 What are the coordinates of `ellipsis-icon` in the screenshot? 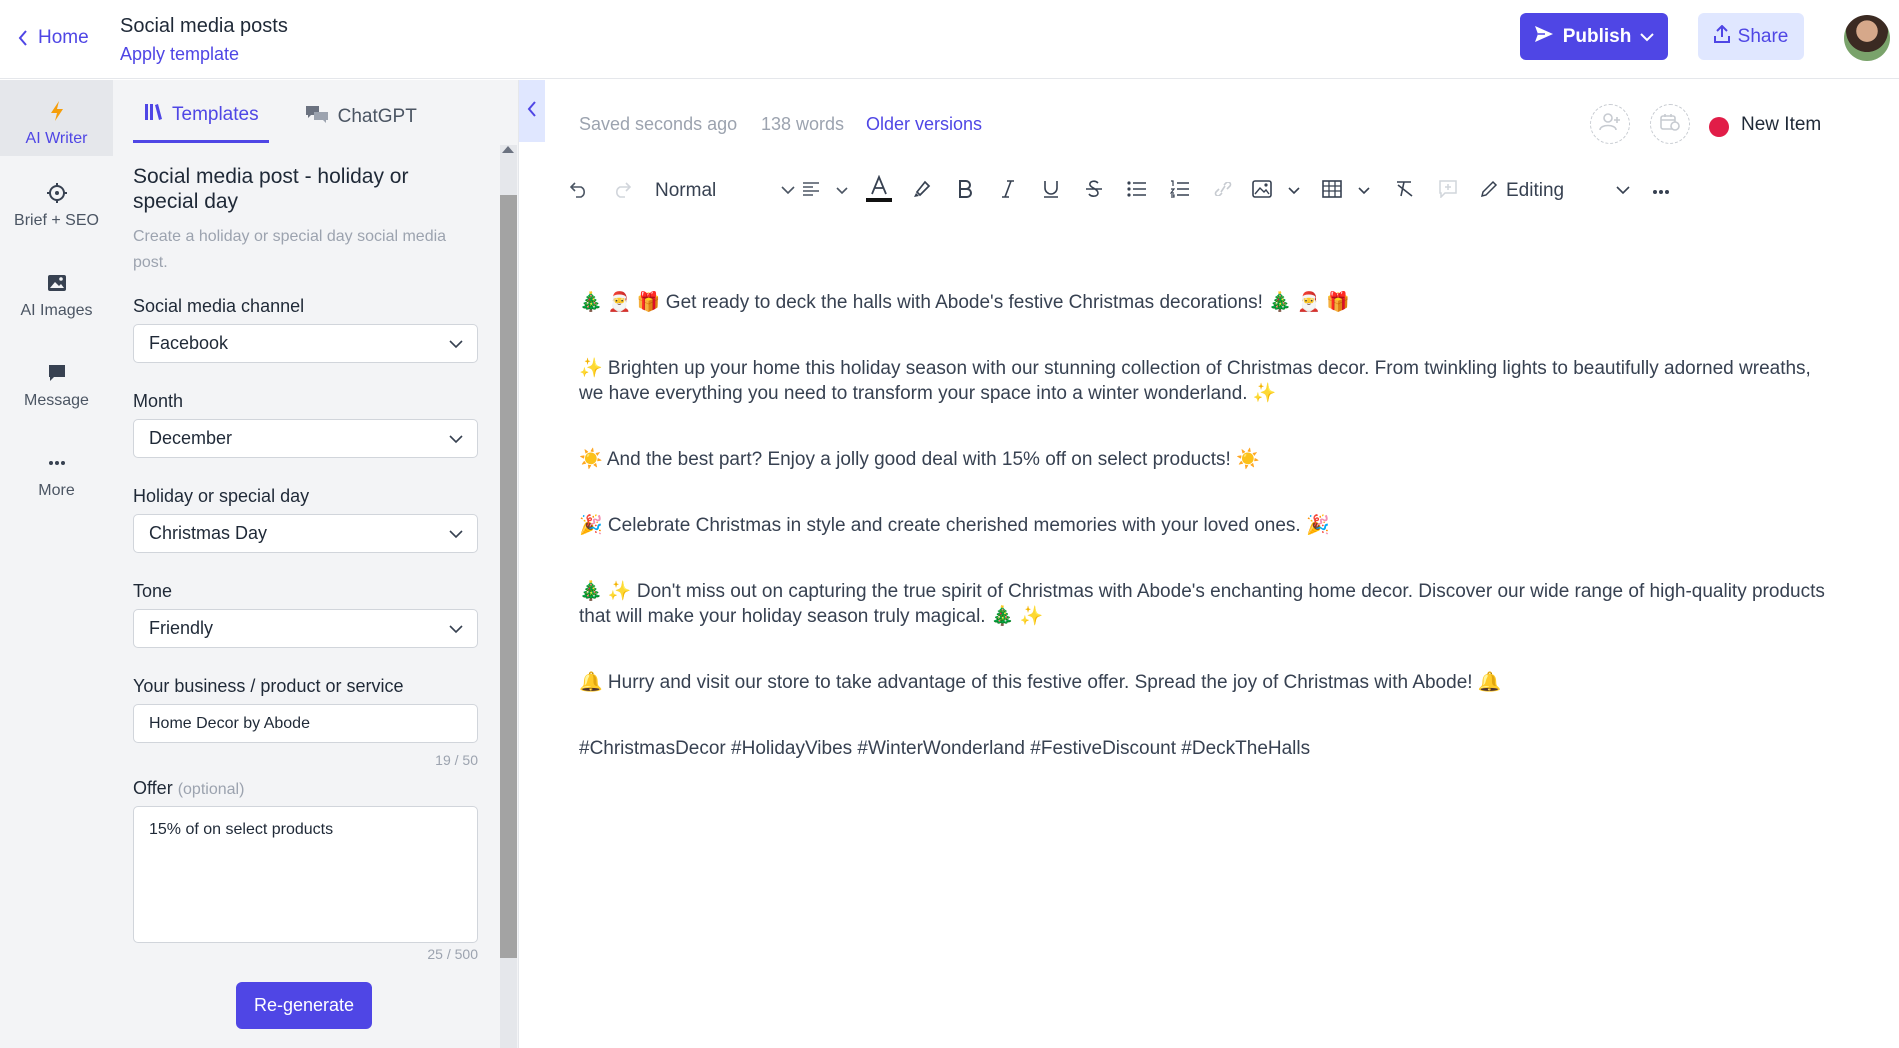 It's located at (1661, 191).